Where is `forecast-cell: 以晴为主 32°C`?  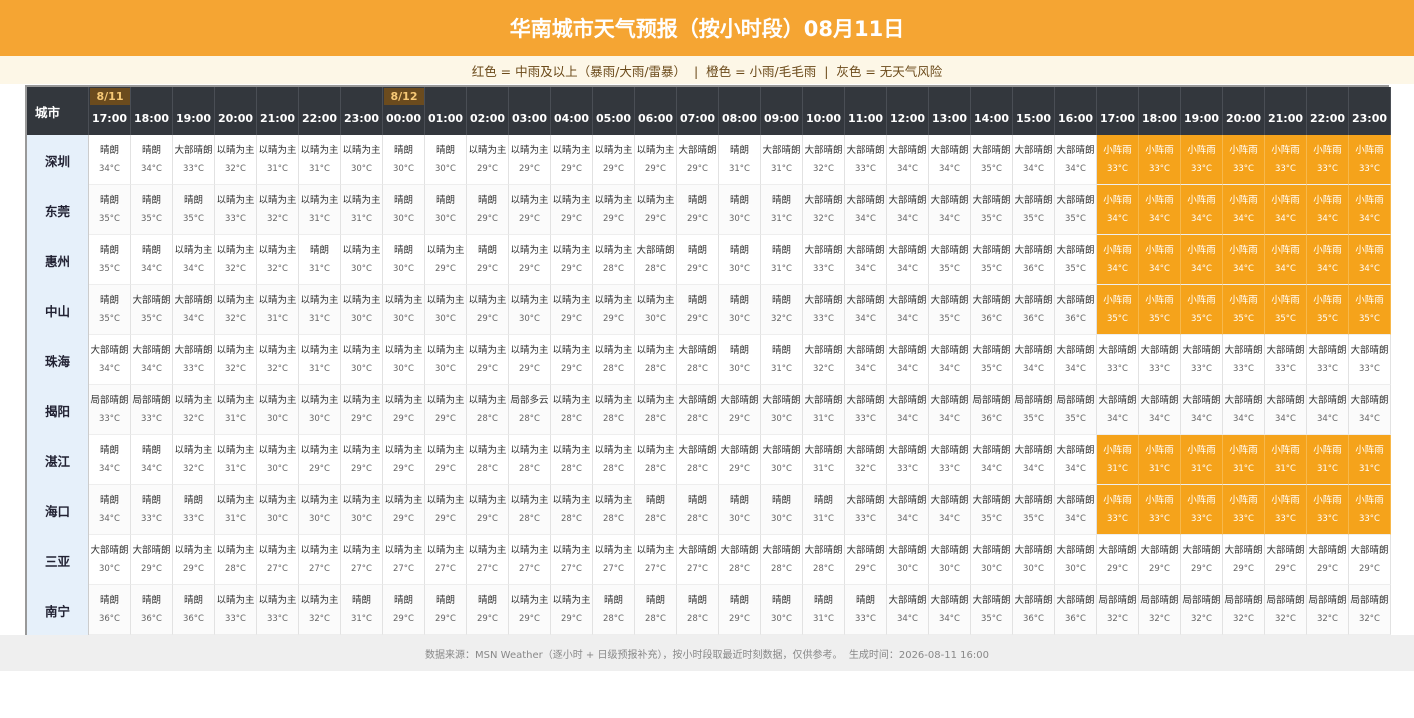
forecast-cell: 以晴为主 32°C is located at coordinates (236, 160).